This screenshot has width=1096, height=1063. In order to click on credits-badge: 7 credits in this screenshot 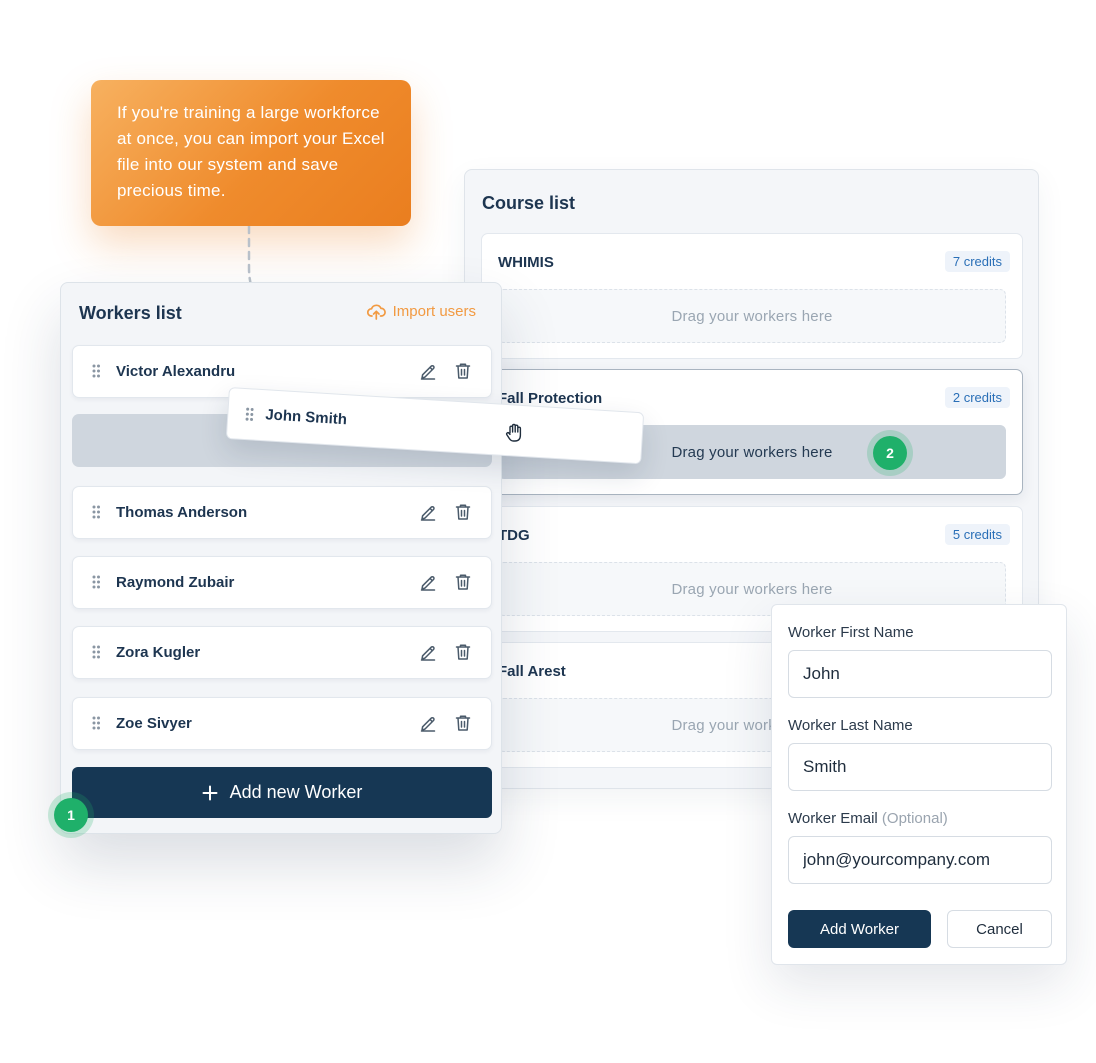, I will do `click(977, 261)`.